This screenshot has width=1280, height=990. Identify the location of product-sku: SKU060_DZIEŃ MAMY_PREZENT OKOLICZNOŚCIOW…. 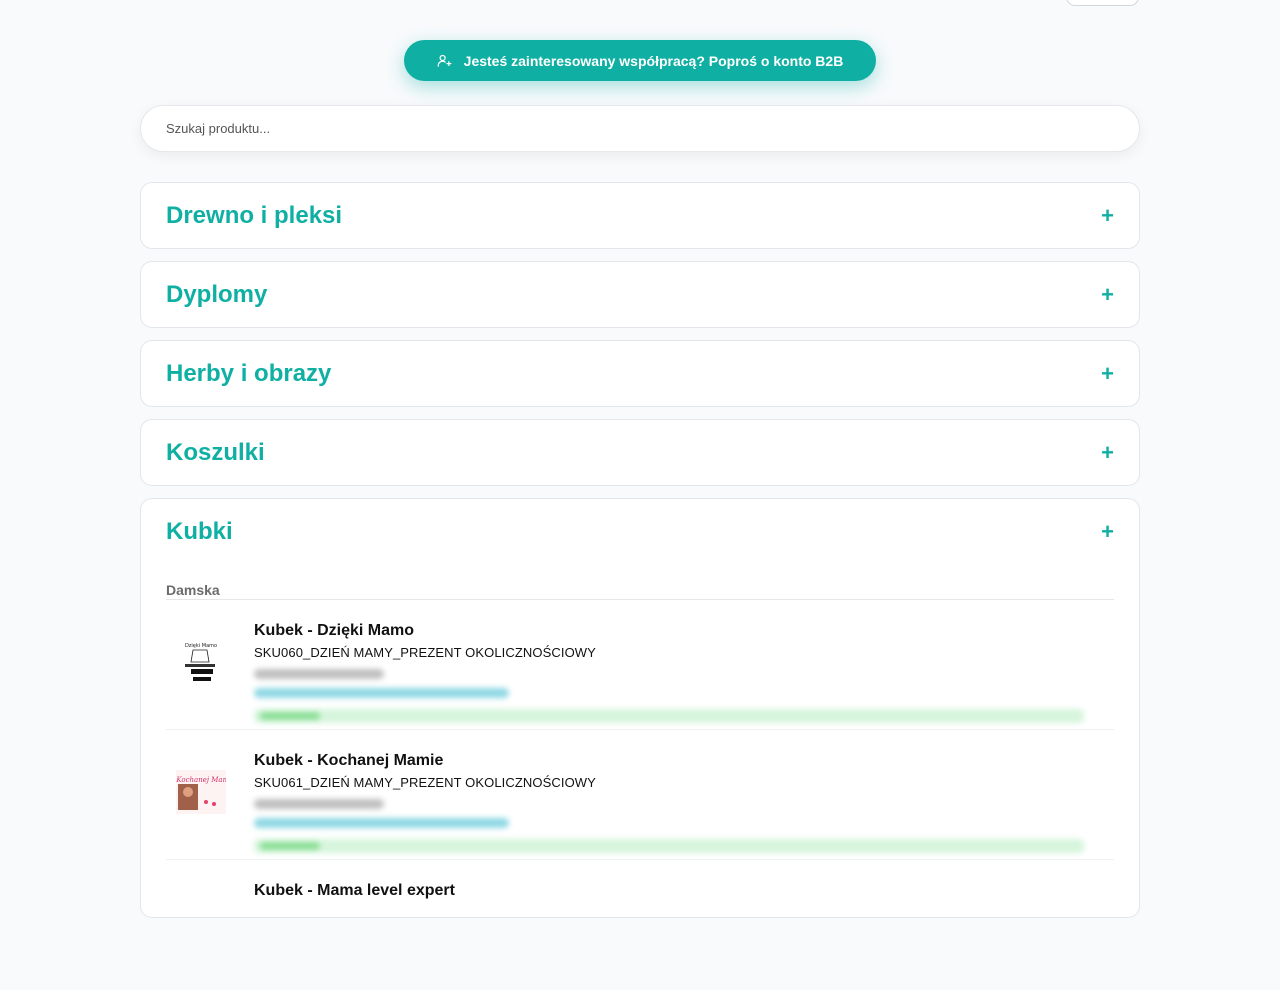
(425, 652).